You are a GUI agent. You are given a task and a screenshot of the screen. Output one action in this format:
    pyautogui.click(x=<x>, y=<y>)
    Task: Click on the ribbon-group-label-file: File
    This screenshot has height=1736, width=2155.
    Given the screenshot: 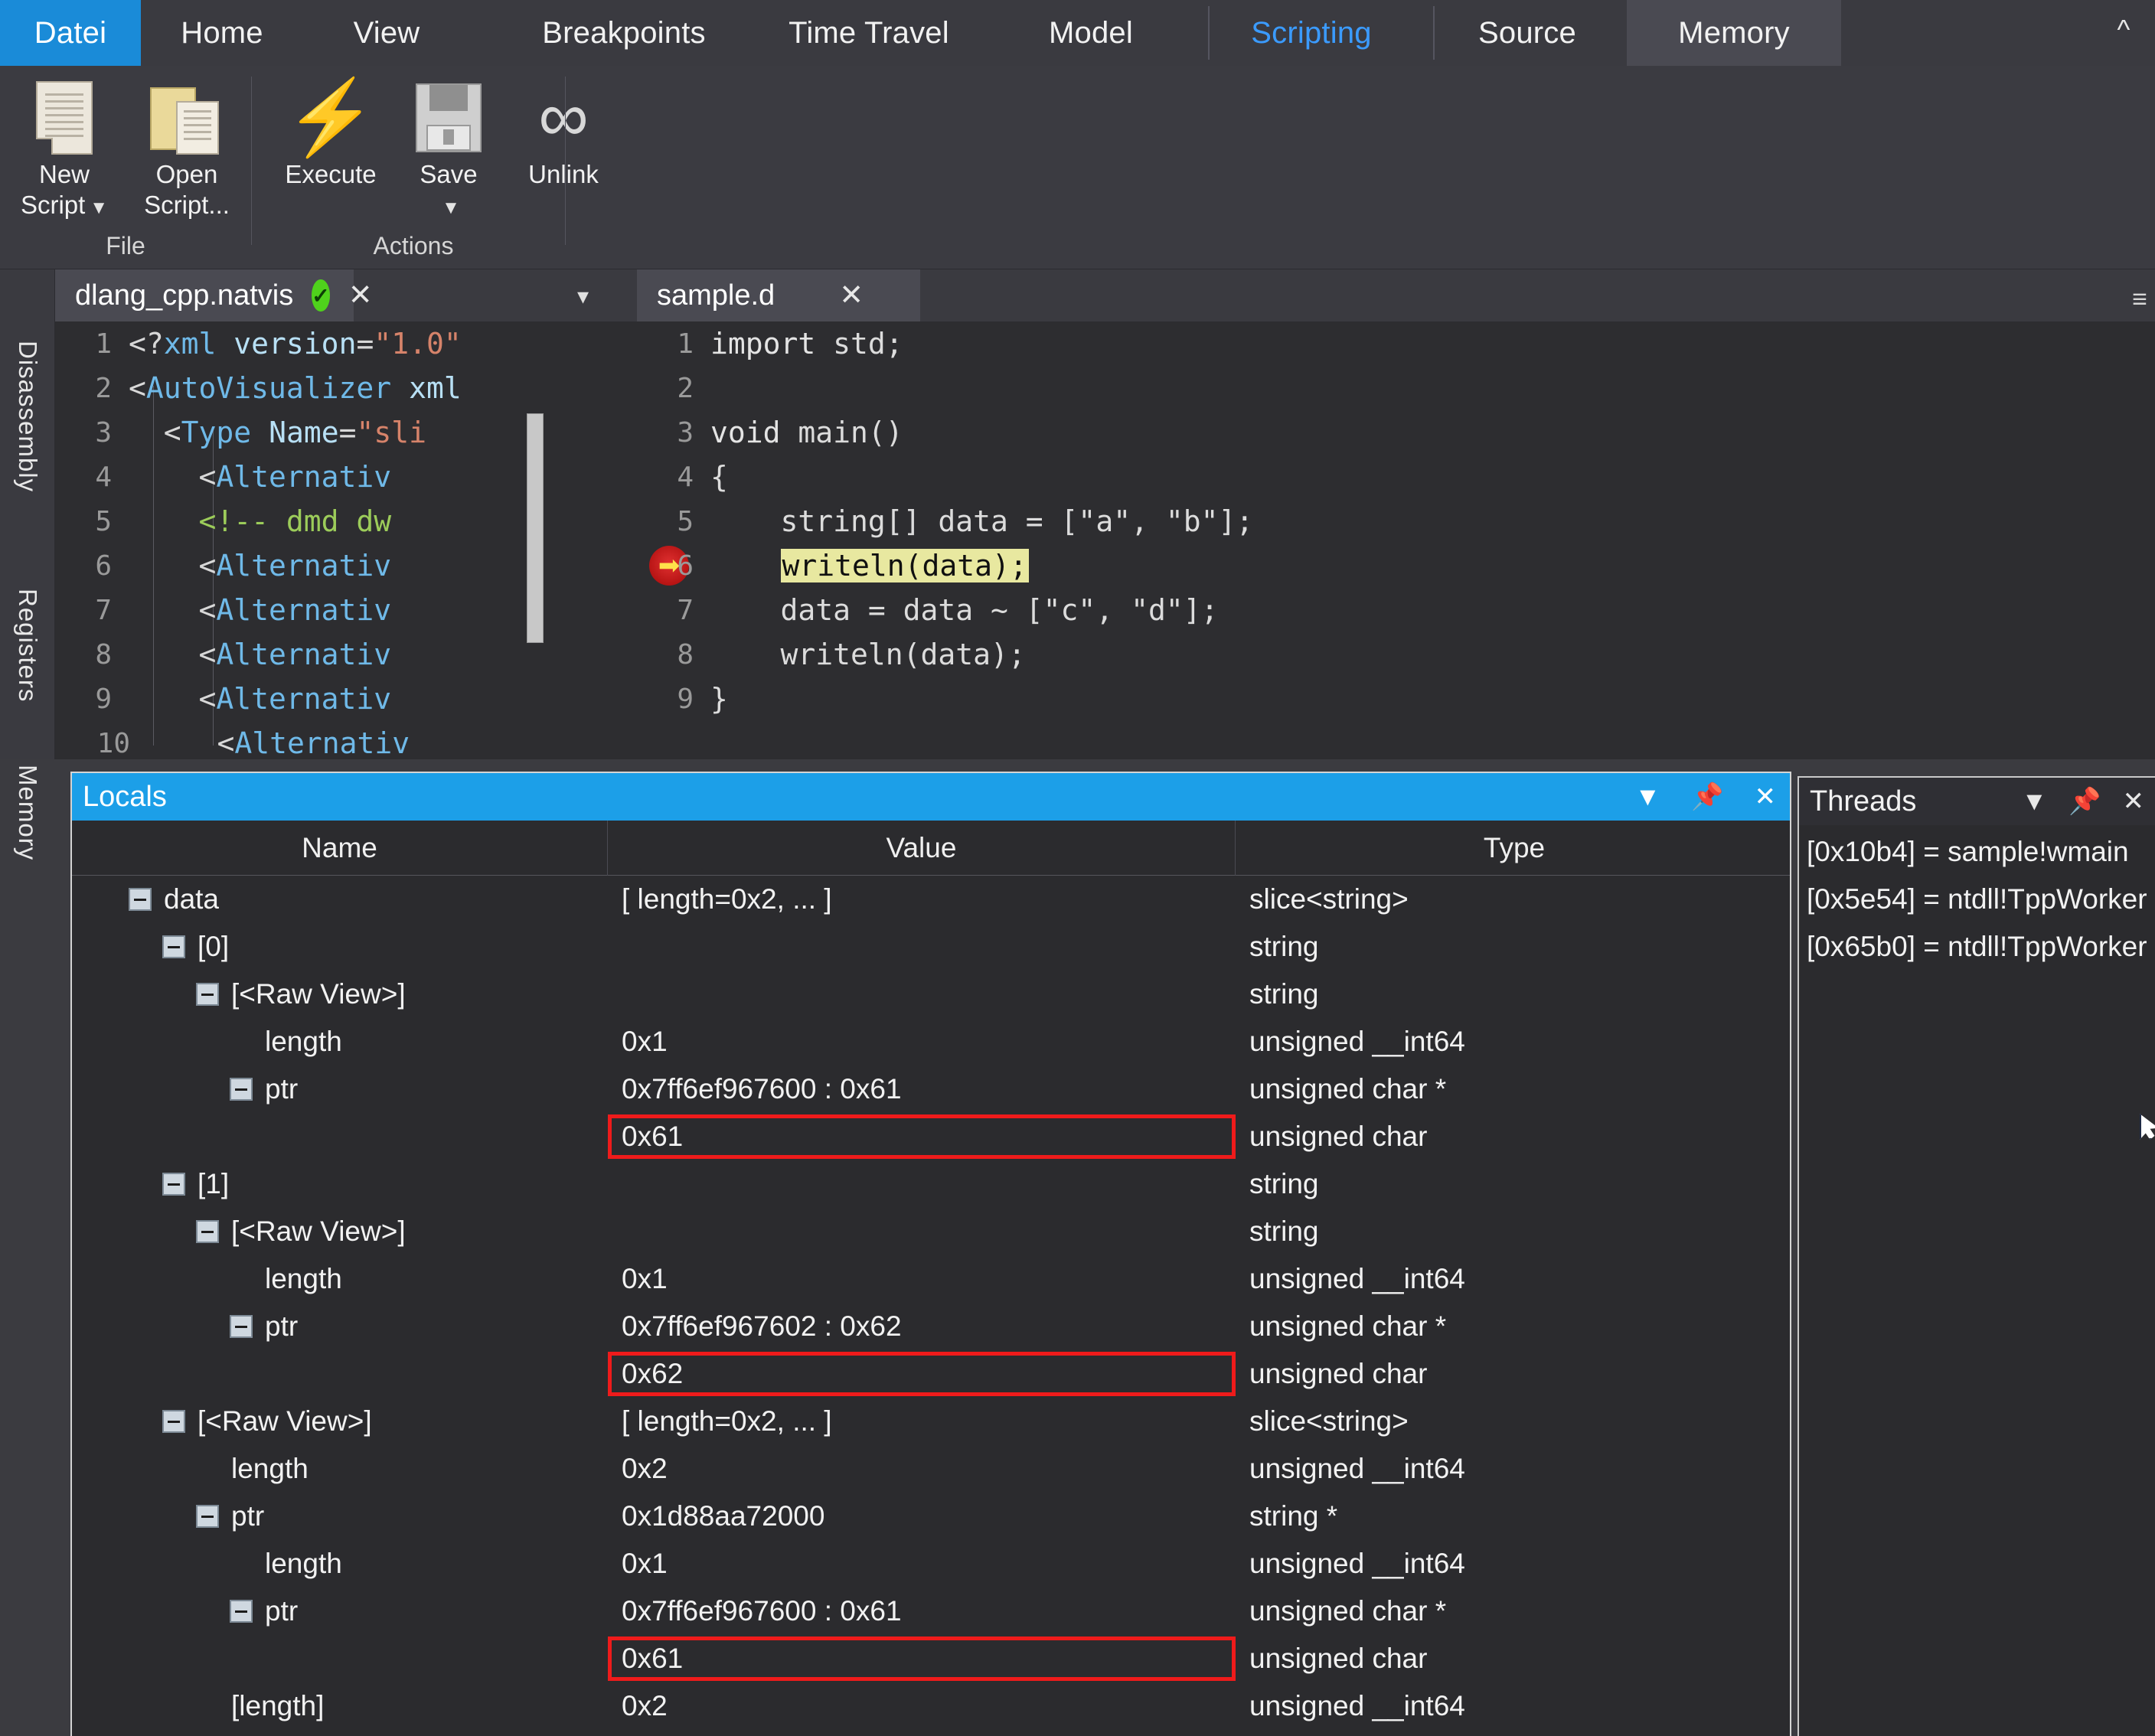 What is the action you would take?
    pyautogui.click(x=126, y=245)
    